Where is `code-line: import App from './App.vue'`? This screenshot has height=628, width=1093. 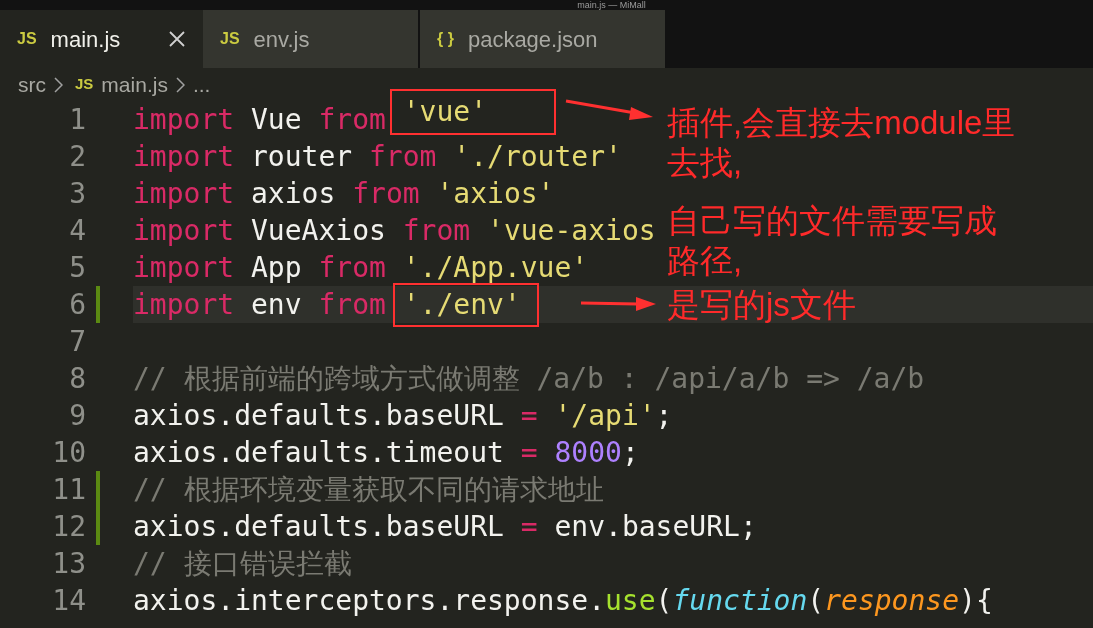
code-line: import App from './App.vue' is located at coordinates (361, 267).